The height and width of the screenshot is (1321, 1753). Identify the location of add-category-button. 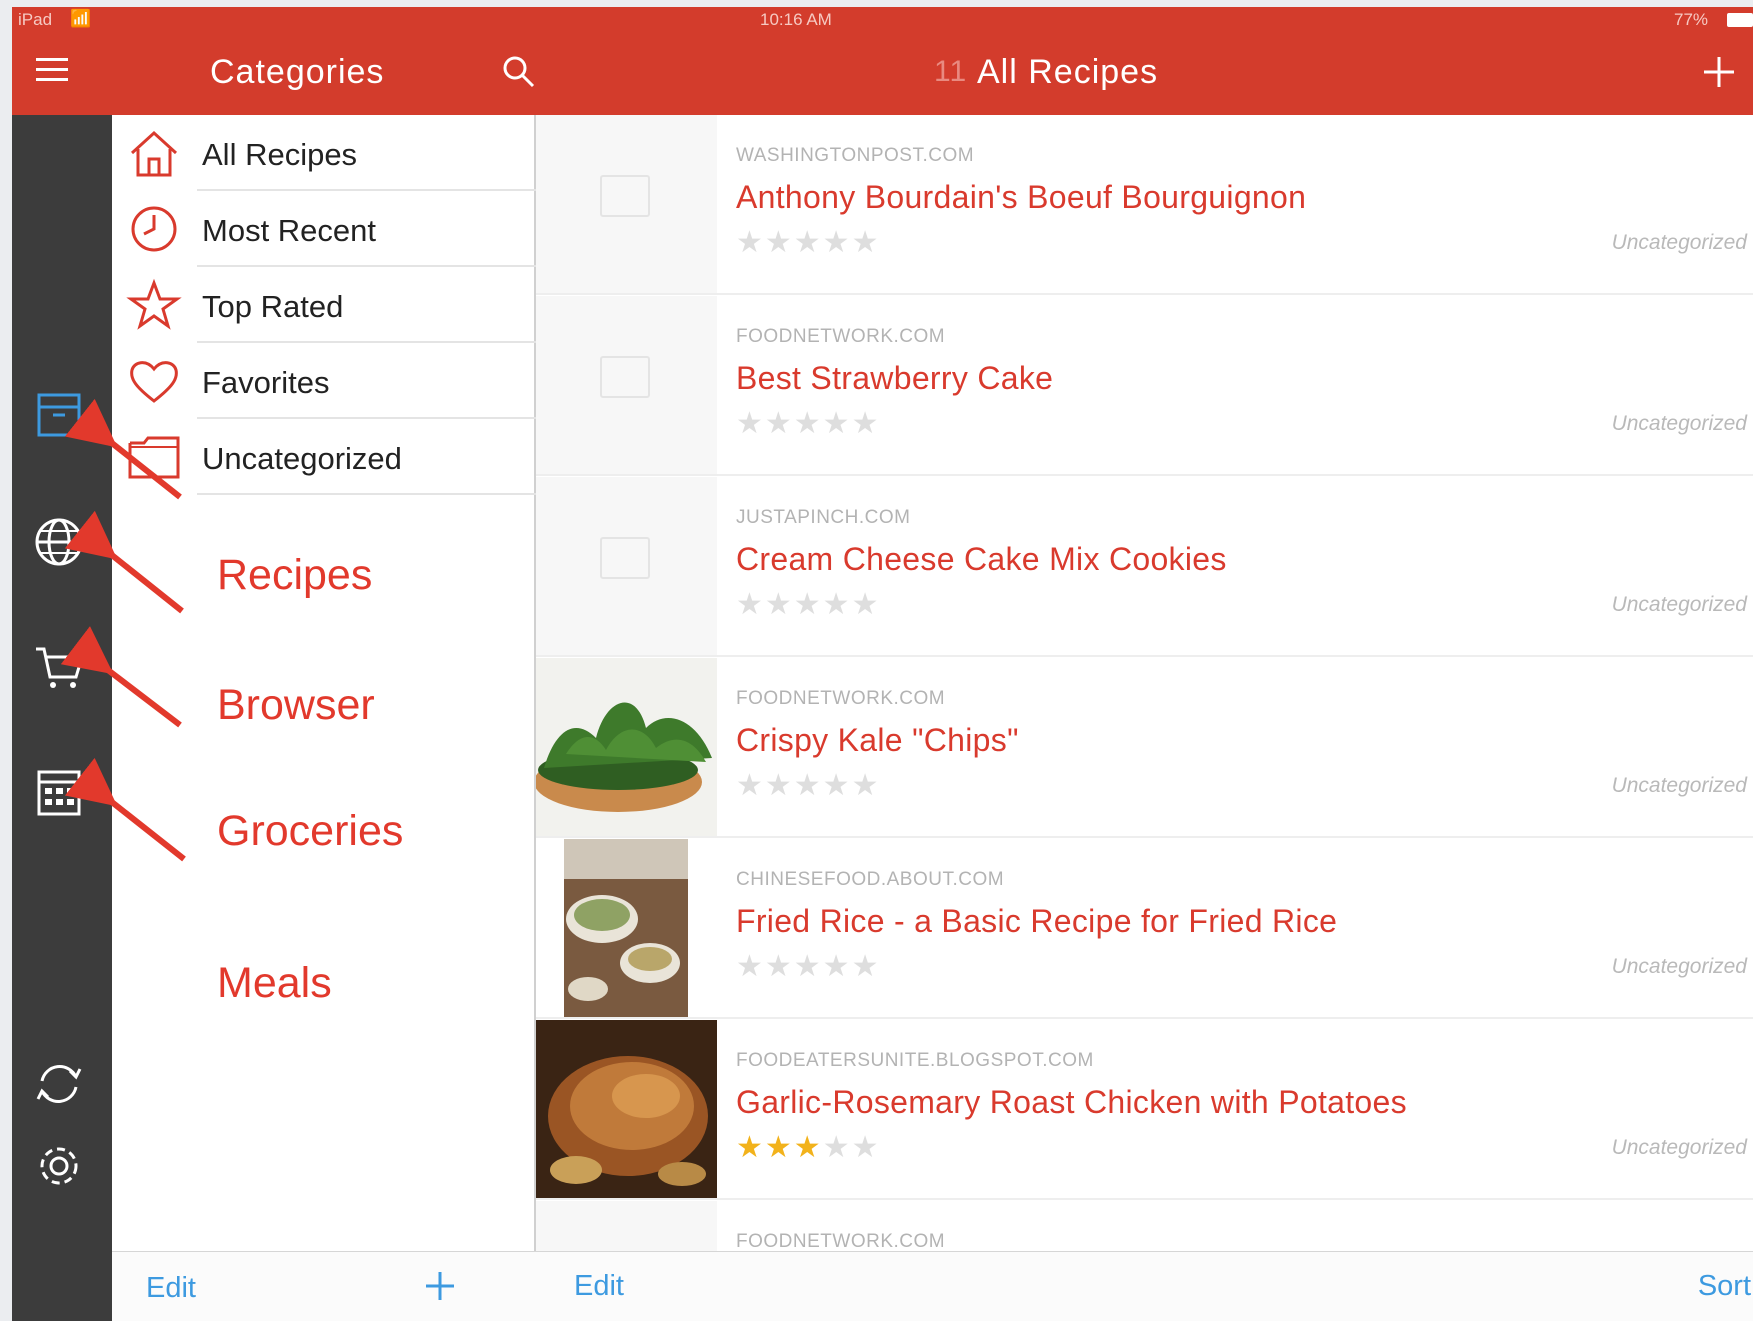
(440, 1286).